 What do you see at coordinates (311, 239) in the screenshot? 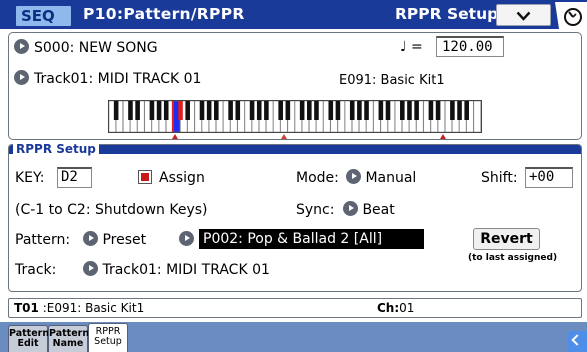
I see `pattern-field: P002: Pop & Ballad 2 [All]` at bounding box center [311, 239].